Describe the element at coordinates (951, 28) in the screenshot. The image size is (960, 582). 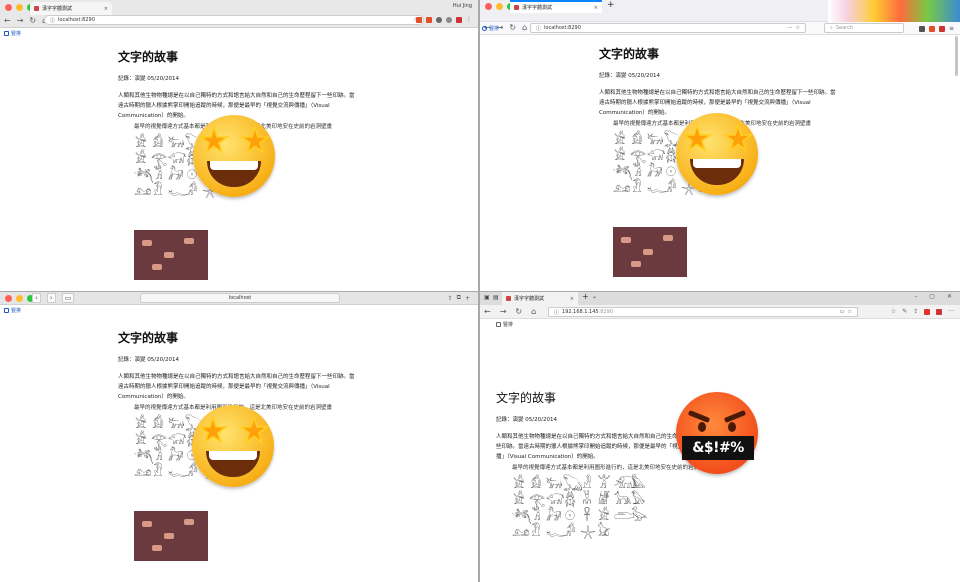
I see `menu-icon: ≡` at that location.